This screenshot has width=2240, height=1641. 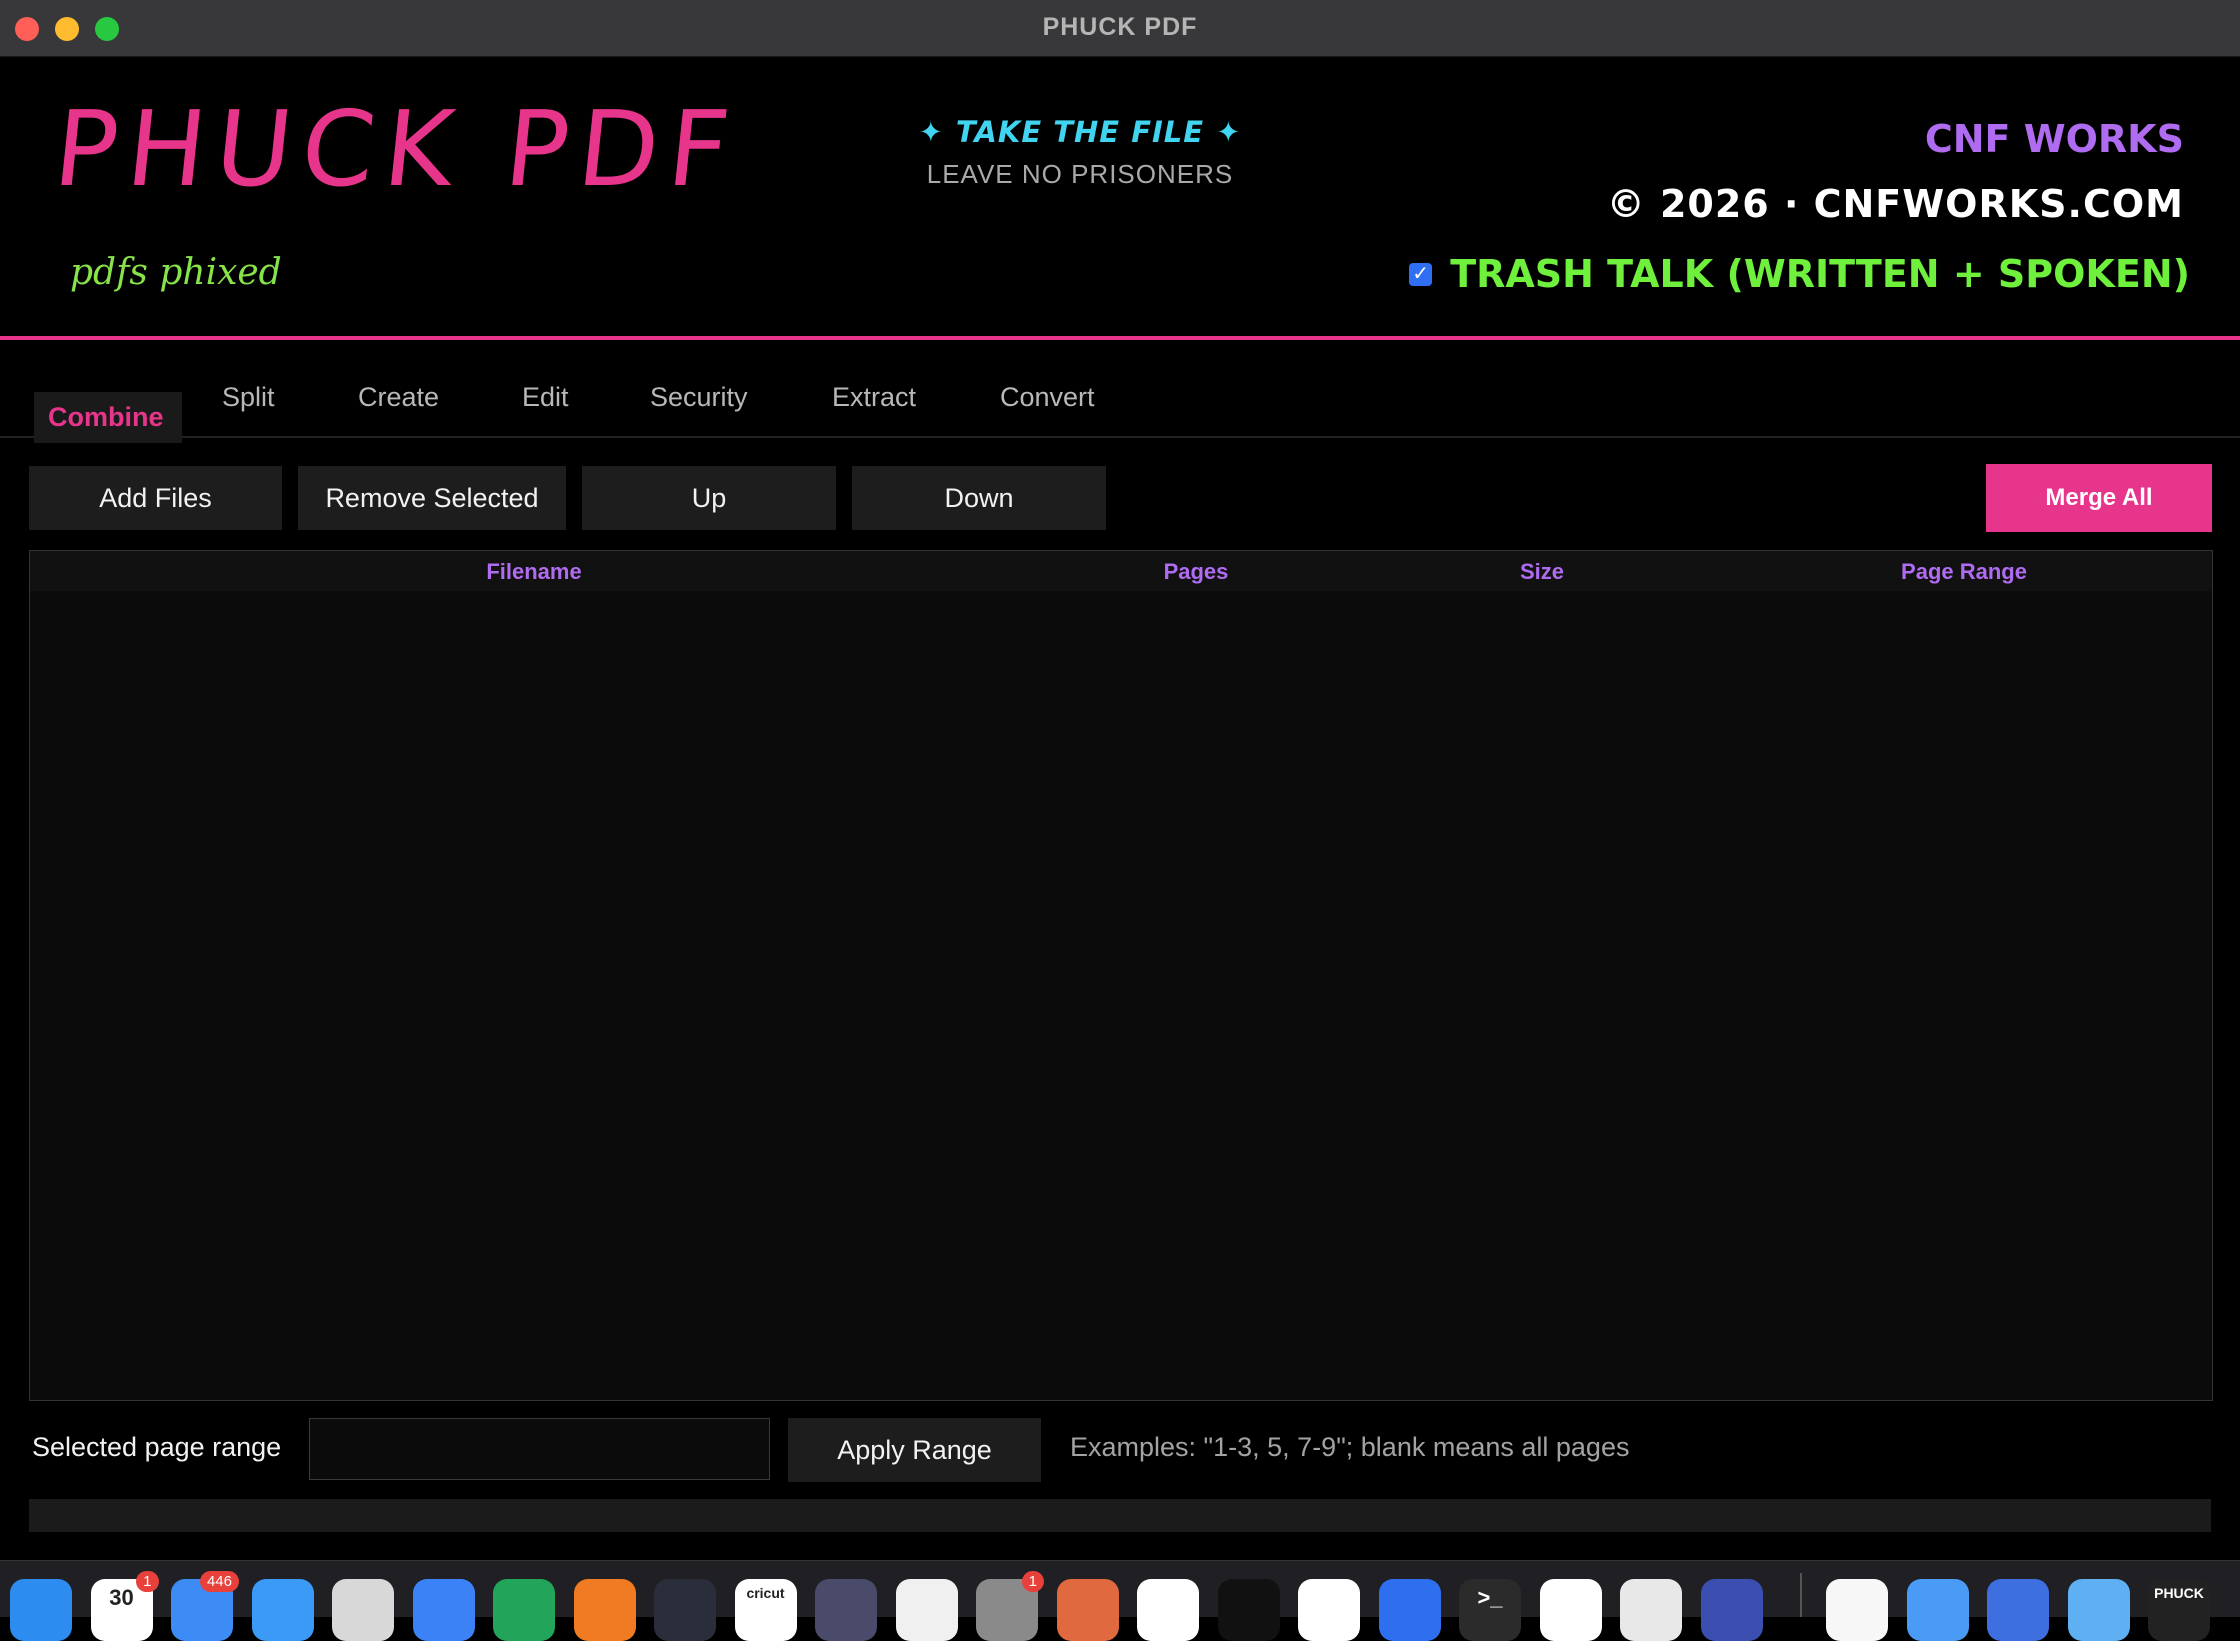 What do you see at coordinates (846, 1610) in the screenshot?
I see `keys-icon` at bounding box center [846, 1610].